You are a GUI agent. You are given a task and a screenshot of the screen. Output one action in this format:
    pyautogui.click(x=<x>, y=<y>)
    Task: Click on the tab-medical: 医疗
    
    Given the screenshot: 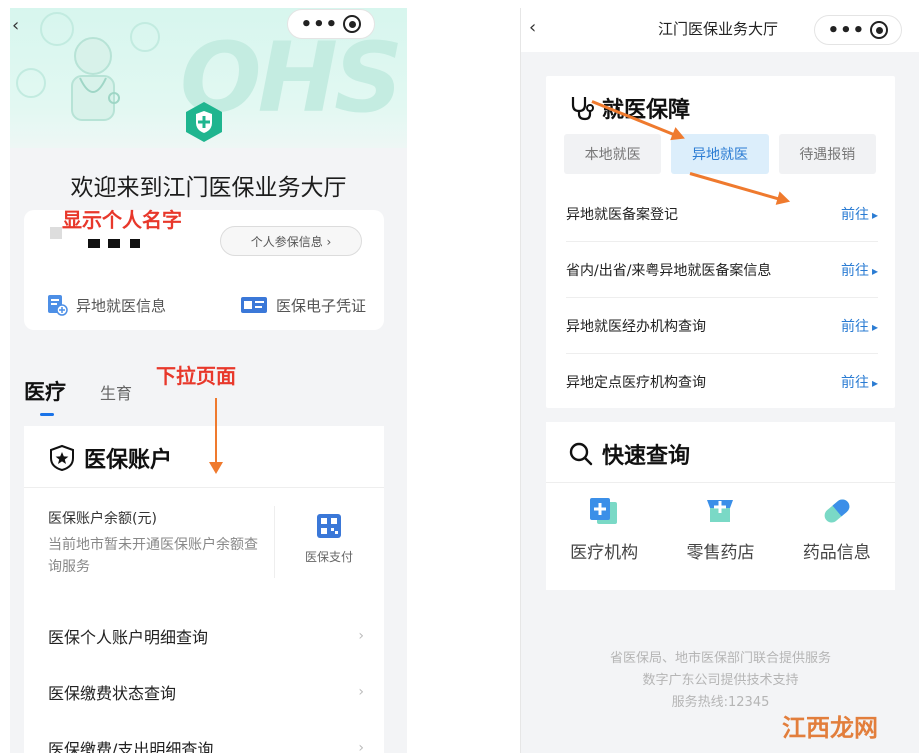 What is the action you would take?
    pyautogui.click(x=45, y=396)
    